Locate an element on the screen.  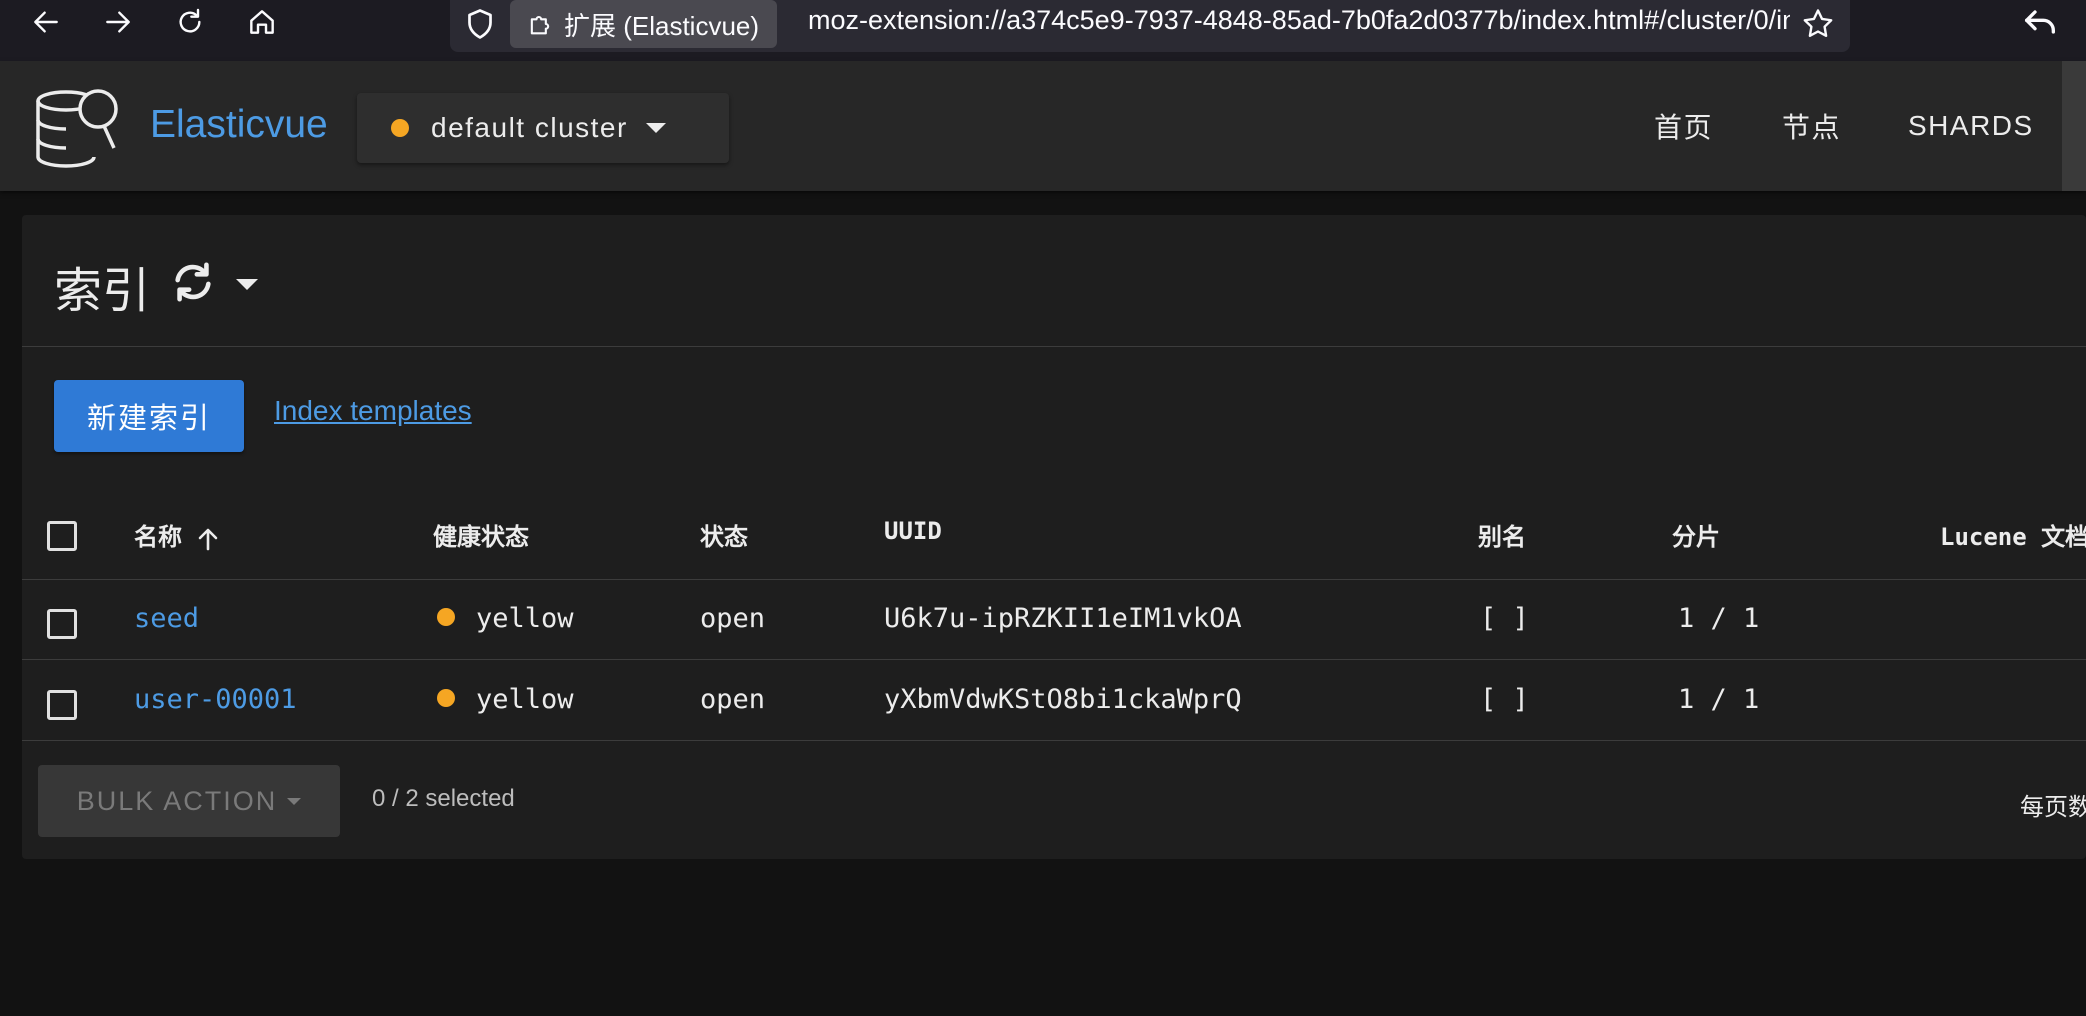
extension-label: 扩展 (Elasticvue) is located at coordinates (662, 25).